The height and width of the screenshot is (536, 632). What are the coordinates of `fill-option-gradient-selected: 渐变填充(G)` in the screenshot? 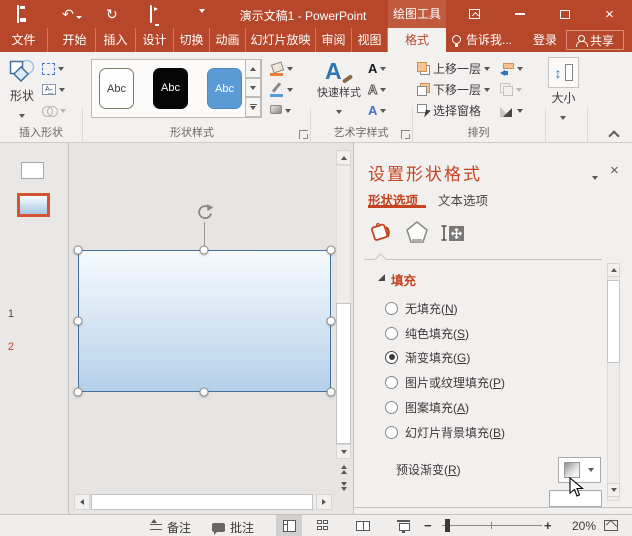 It's located at (427, 357).